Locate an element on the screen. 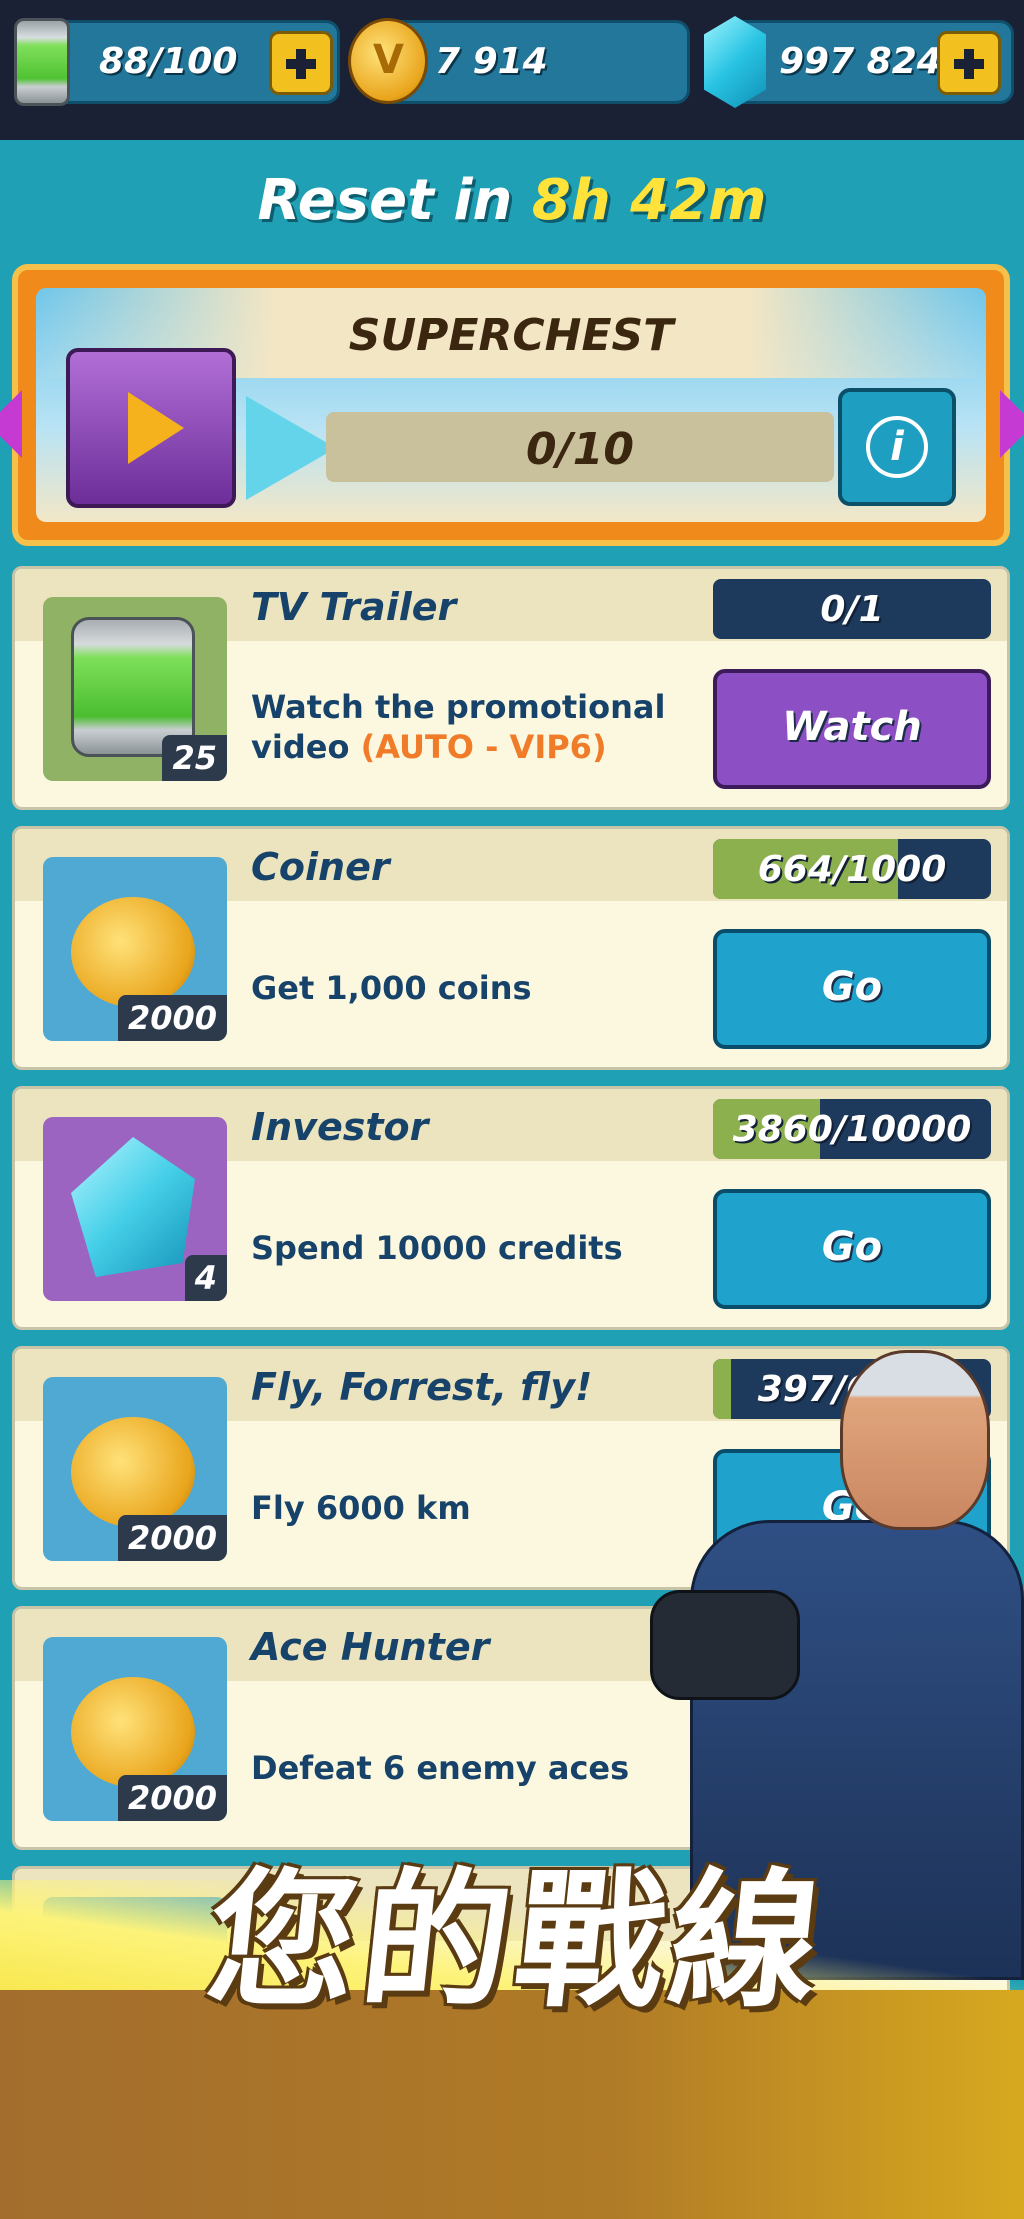 The width and height of the screenshot is (1024, 2219). quest-description: Get 1,000 coins is located at coordinates (391, 988).